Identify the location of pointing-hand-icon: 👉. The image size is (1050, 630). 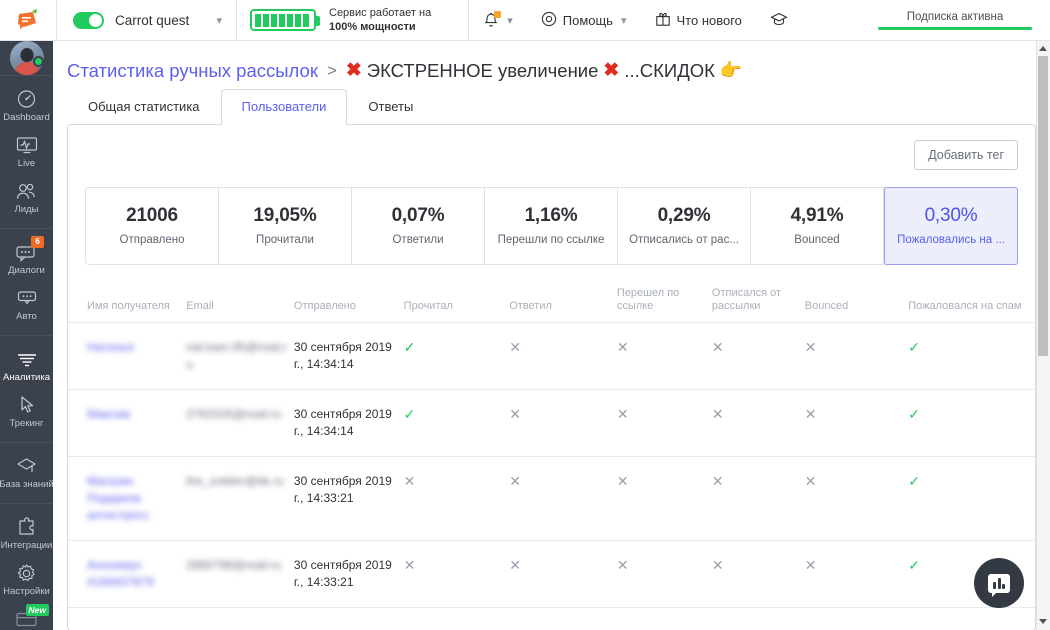
(731, 70).